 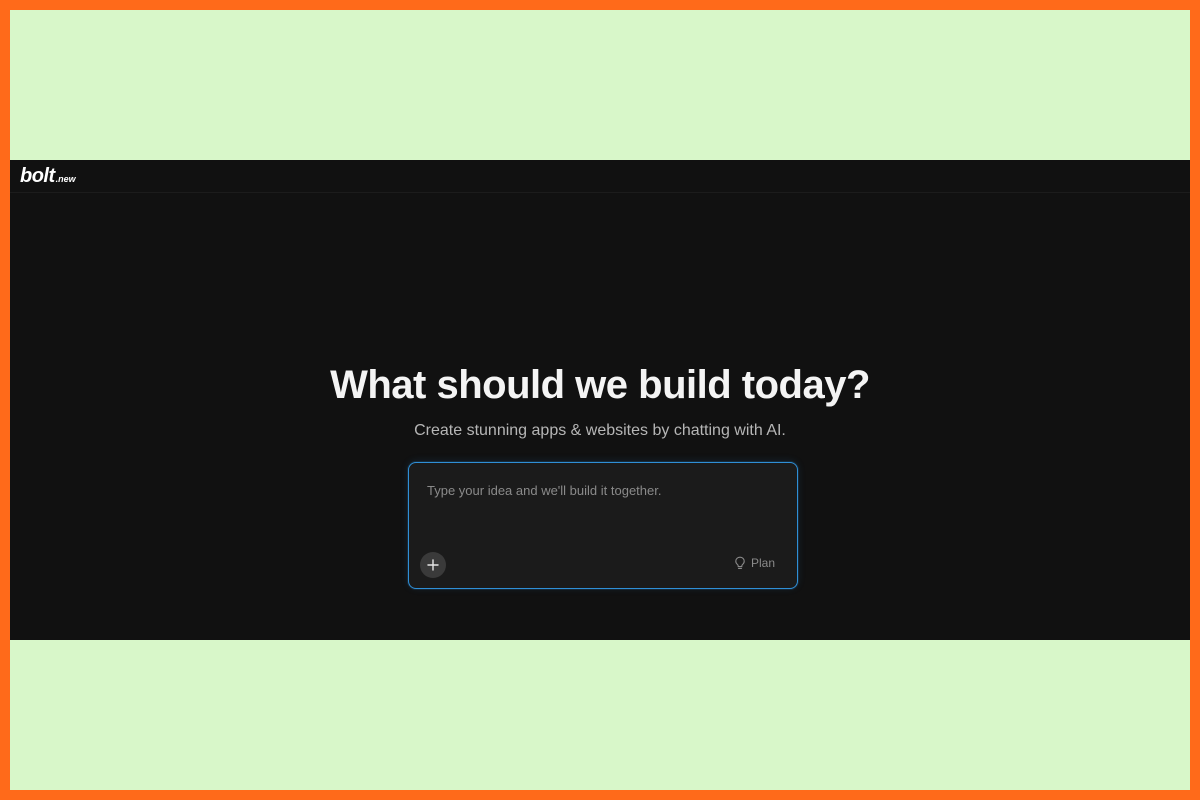 I want to click on plus-icon, so click(x=433, y=565).